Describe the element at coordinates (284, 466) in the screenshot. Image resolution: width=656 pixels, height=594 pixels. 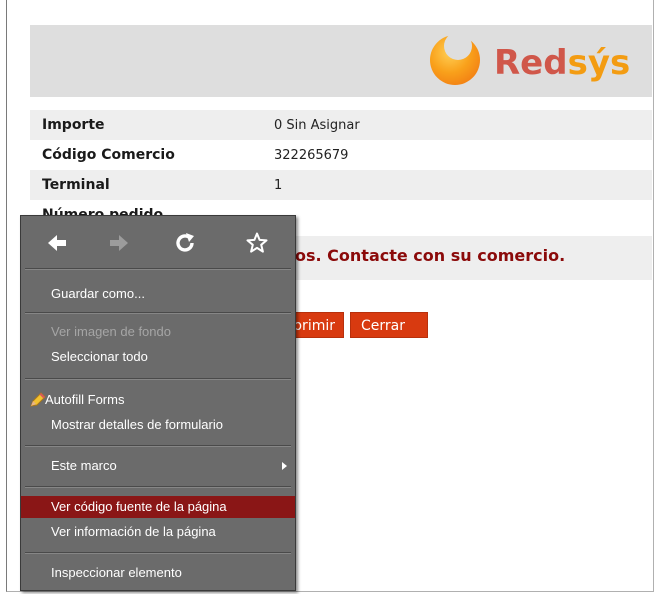
I see `submenu-arrow-icon` at that location.